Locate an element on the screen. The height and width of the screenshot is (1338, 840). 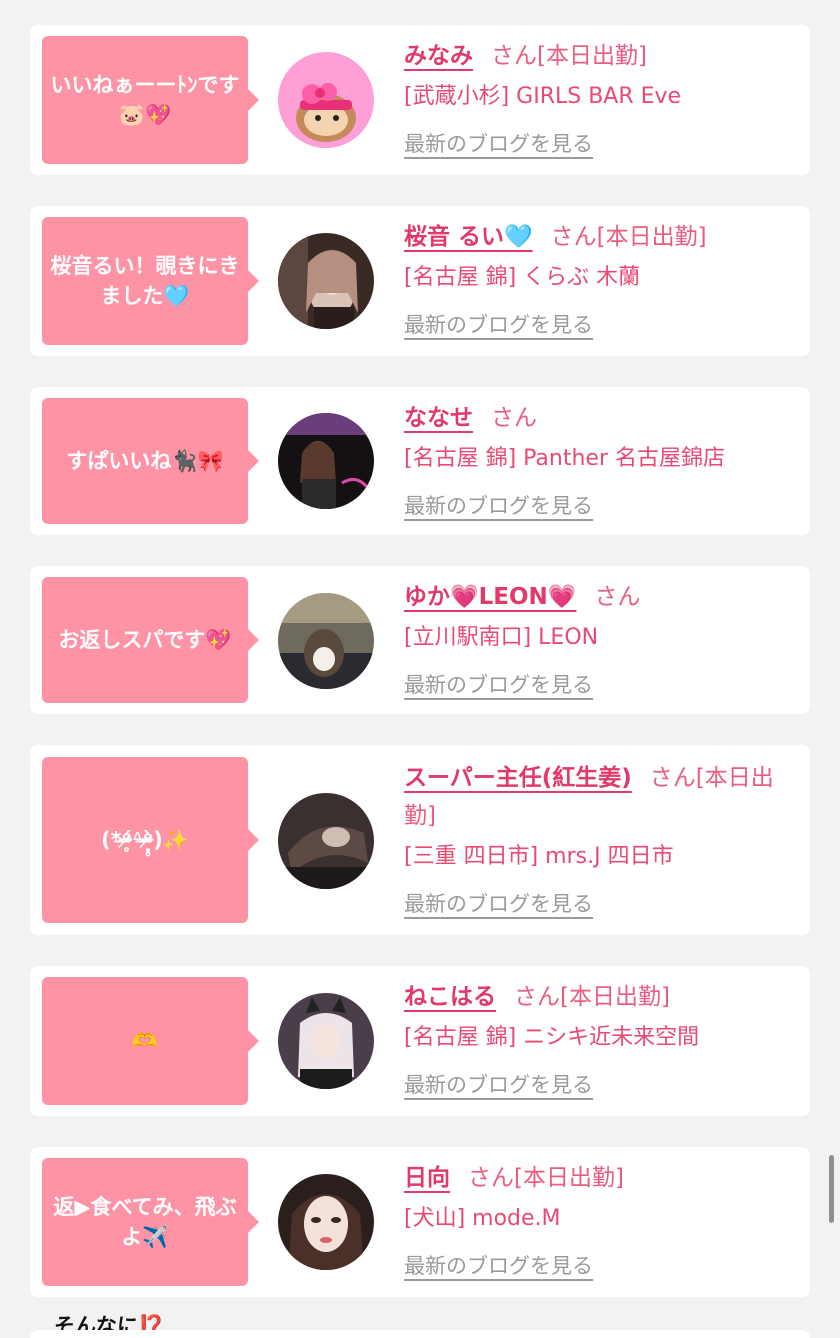
comment-bubble: いいねぁーーﾄﾝです🐷💖 is located at coordinates (150, 100).